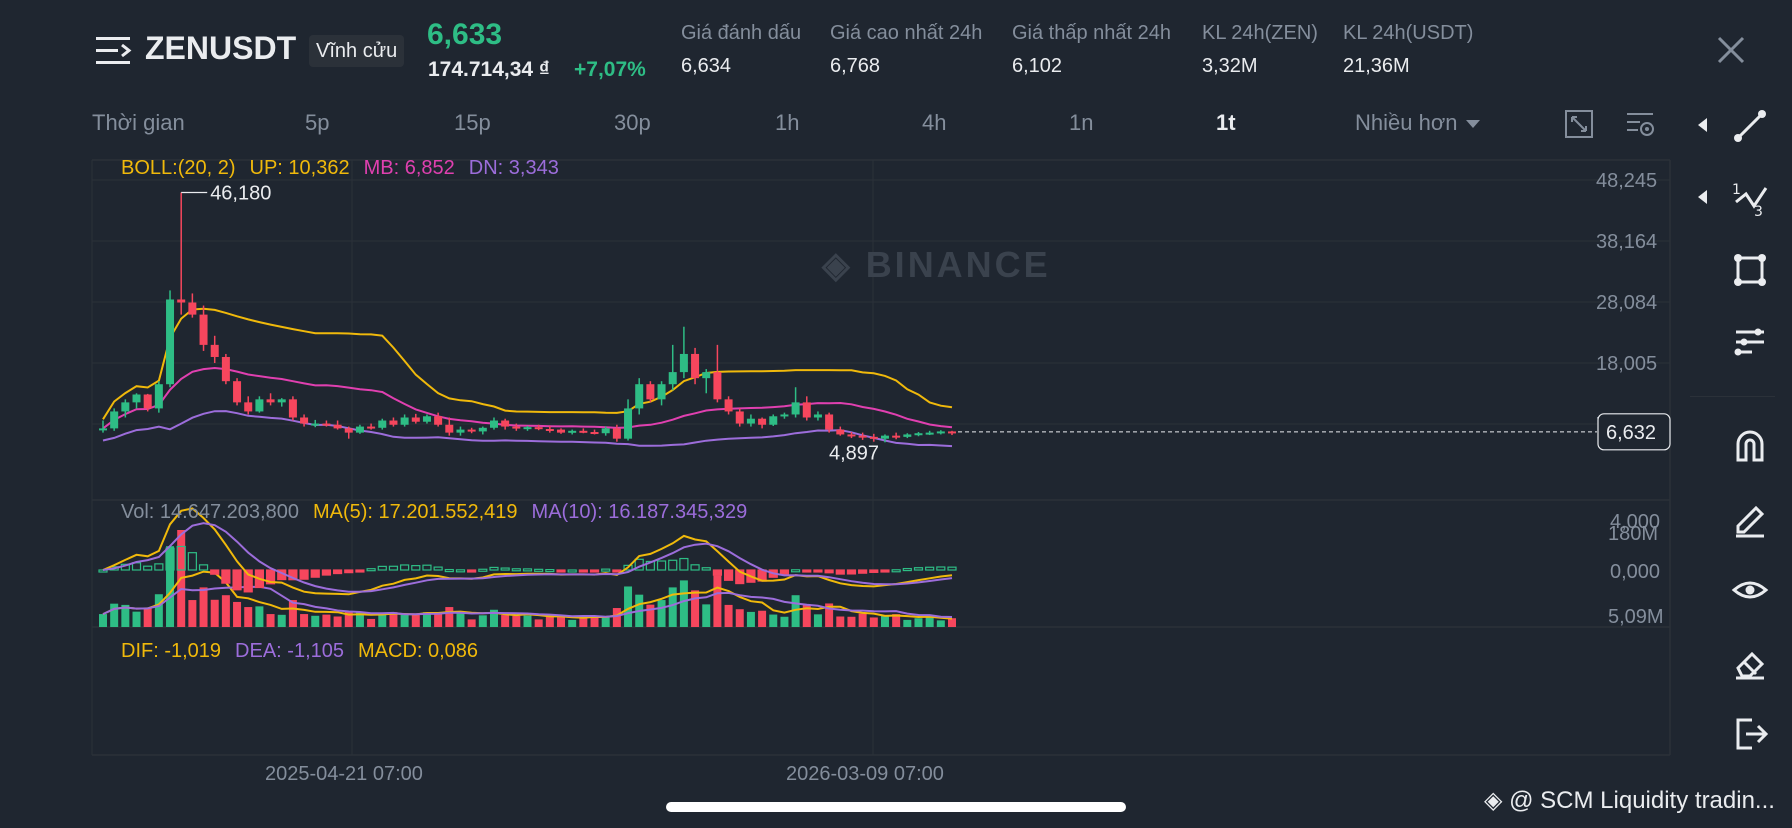  Describe the element at coordinates (1750, 126) in the screenshot. I see `trend-line-icon` at that location.